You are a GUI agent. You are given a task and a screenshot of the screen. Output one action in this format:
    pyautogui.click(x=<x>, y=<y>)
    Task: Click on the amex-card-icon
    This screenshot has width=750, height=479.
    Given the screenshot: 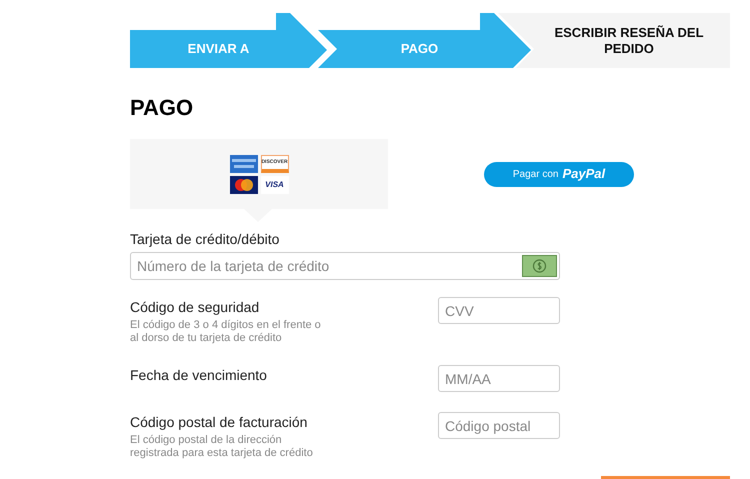 What is the action you would take?
    pyautogui.click(x=244, y=163)
    